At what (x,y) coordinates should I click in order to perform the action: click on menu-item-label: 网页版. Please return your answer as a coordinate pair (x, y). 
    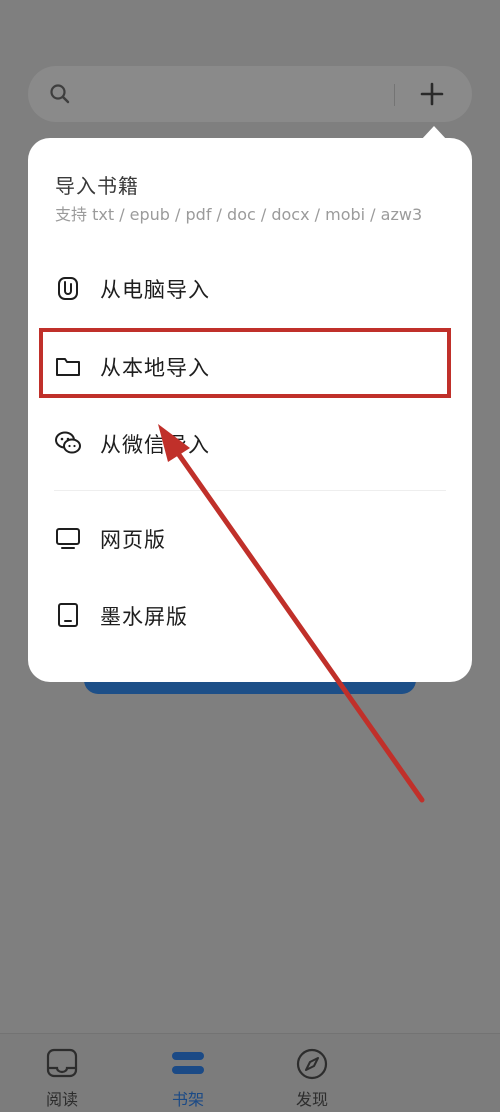
    Looking at the image, I should click on (133, 540).